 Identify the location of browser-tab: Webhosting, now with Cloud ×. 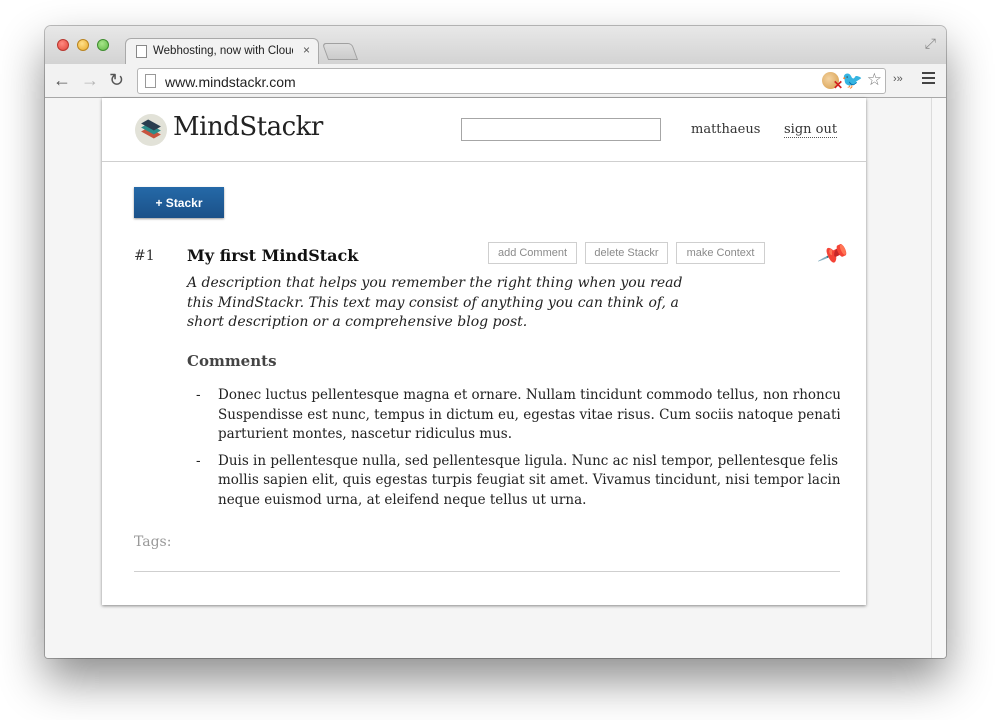
(222, 51).